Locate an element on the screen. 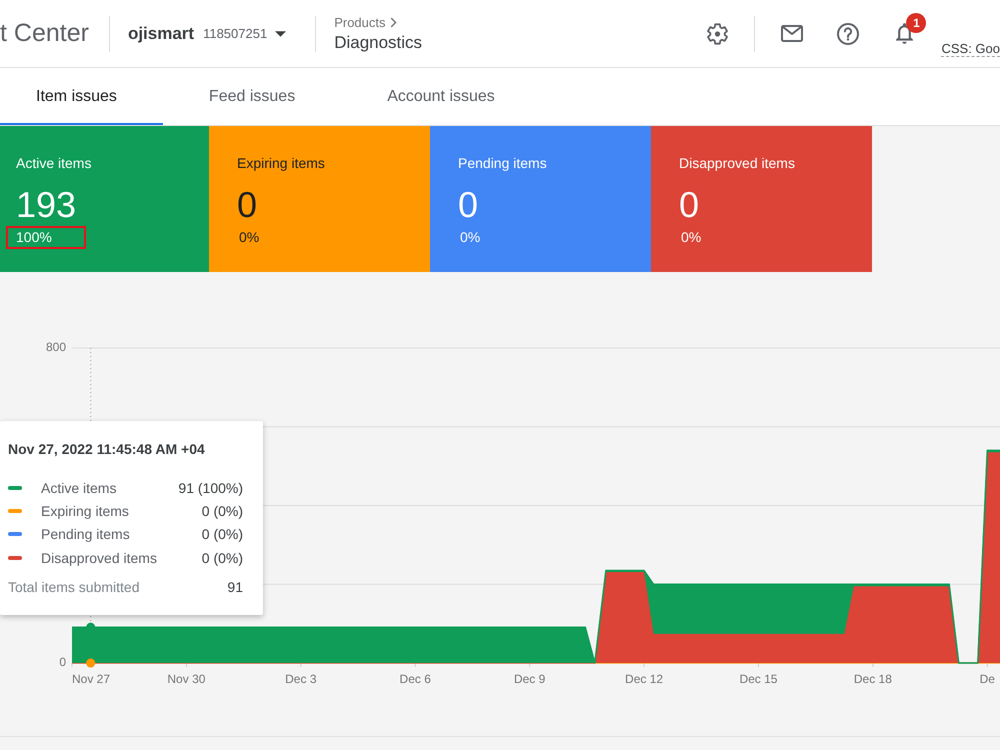  axis-label: Dec 3 is located at coordinates (300, 679).